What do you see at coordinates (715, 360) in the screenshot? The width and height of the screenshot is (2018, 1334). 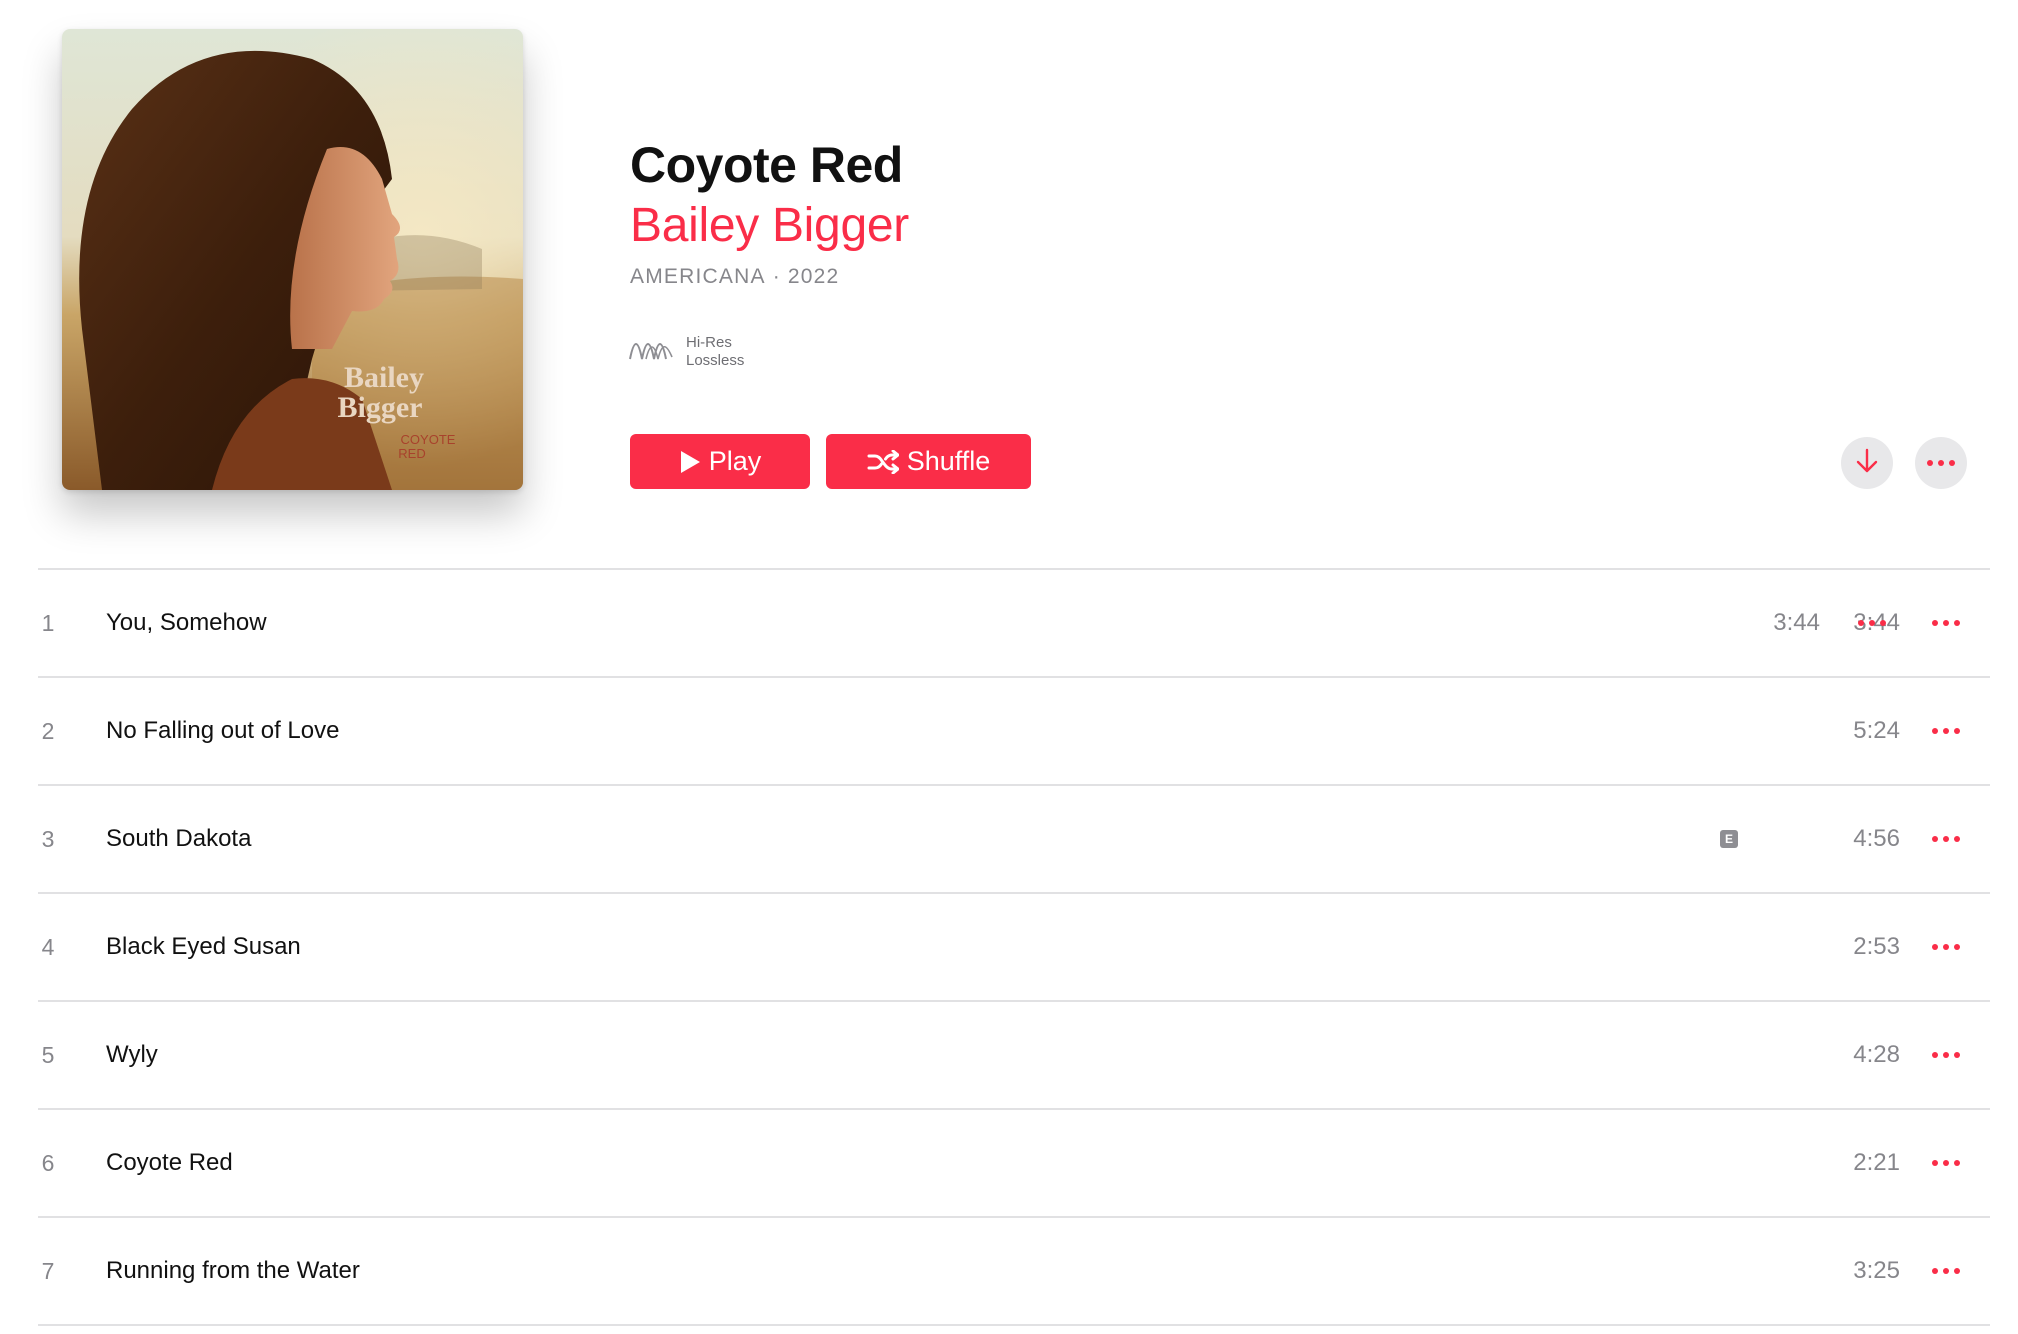 I see `lossless-label: Lossless` at bounding box center [715, 360].